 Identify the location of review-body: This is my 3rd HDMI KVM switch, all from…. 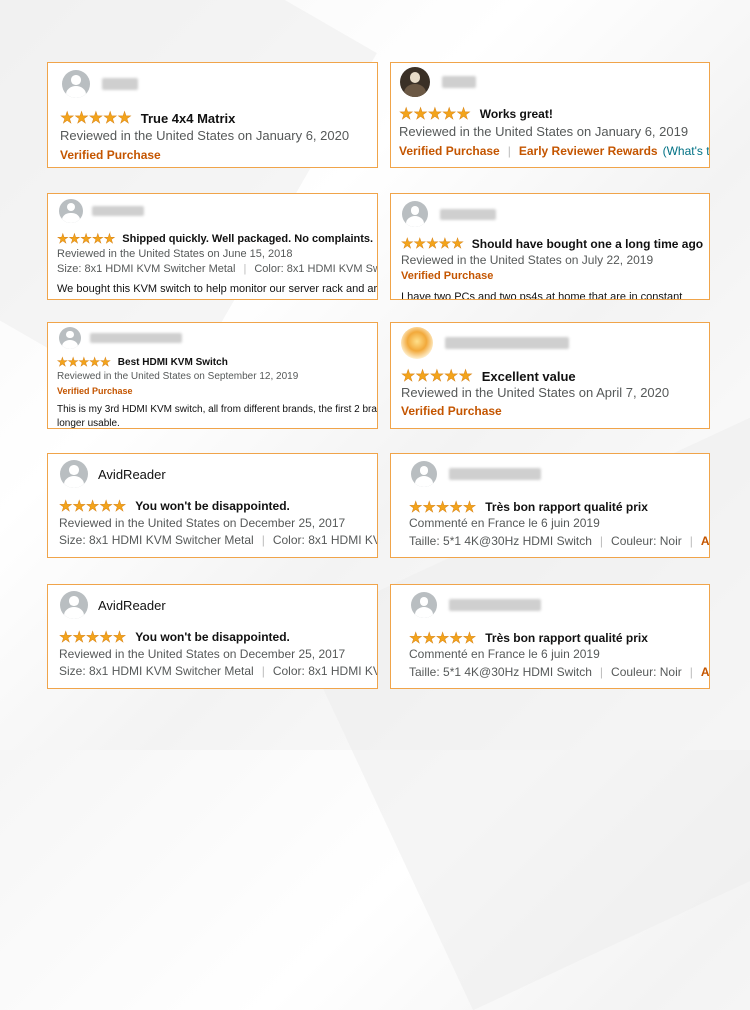
(217, 409).